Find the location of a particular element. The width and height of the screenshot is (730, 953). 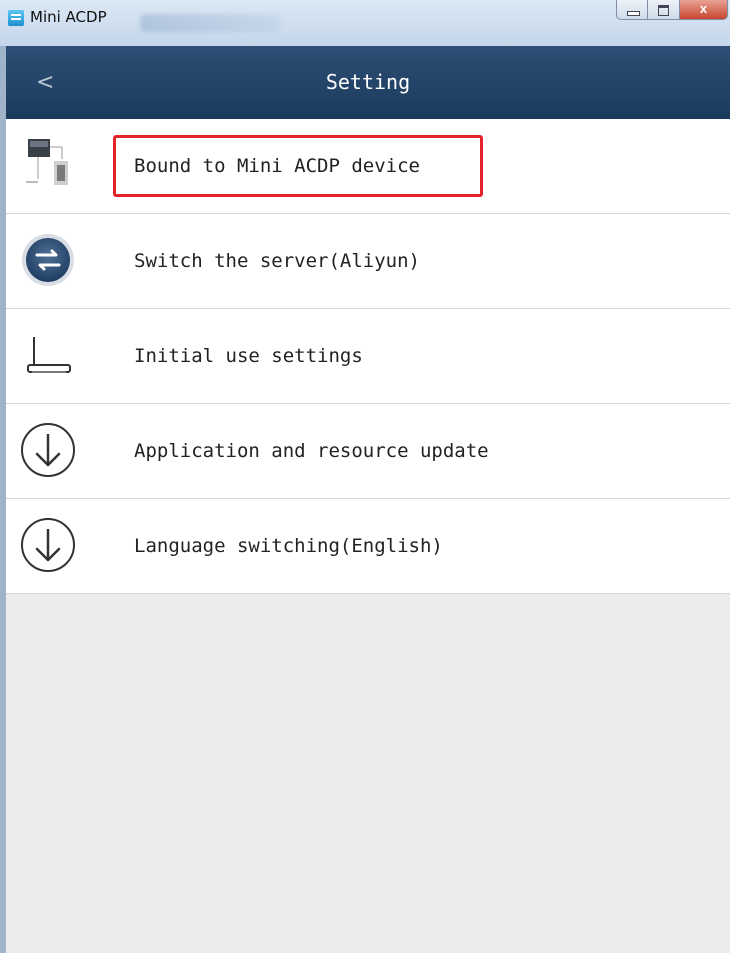

app-header: < Setting is located at coordinates (368, 82).